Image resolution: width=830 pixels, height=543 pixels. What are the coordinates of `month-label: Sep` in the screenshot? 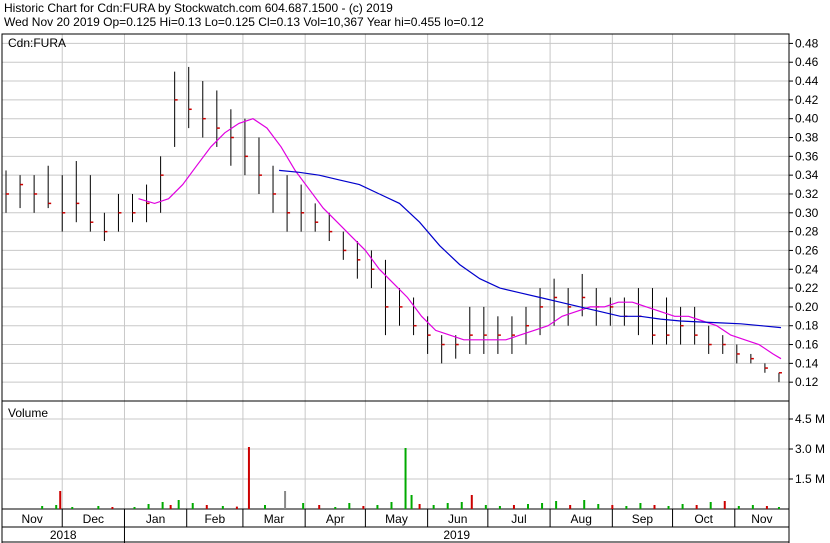 It's located at (643, 519).